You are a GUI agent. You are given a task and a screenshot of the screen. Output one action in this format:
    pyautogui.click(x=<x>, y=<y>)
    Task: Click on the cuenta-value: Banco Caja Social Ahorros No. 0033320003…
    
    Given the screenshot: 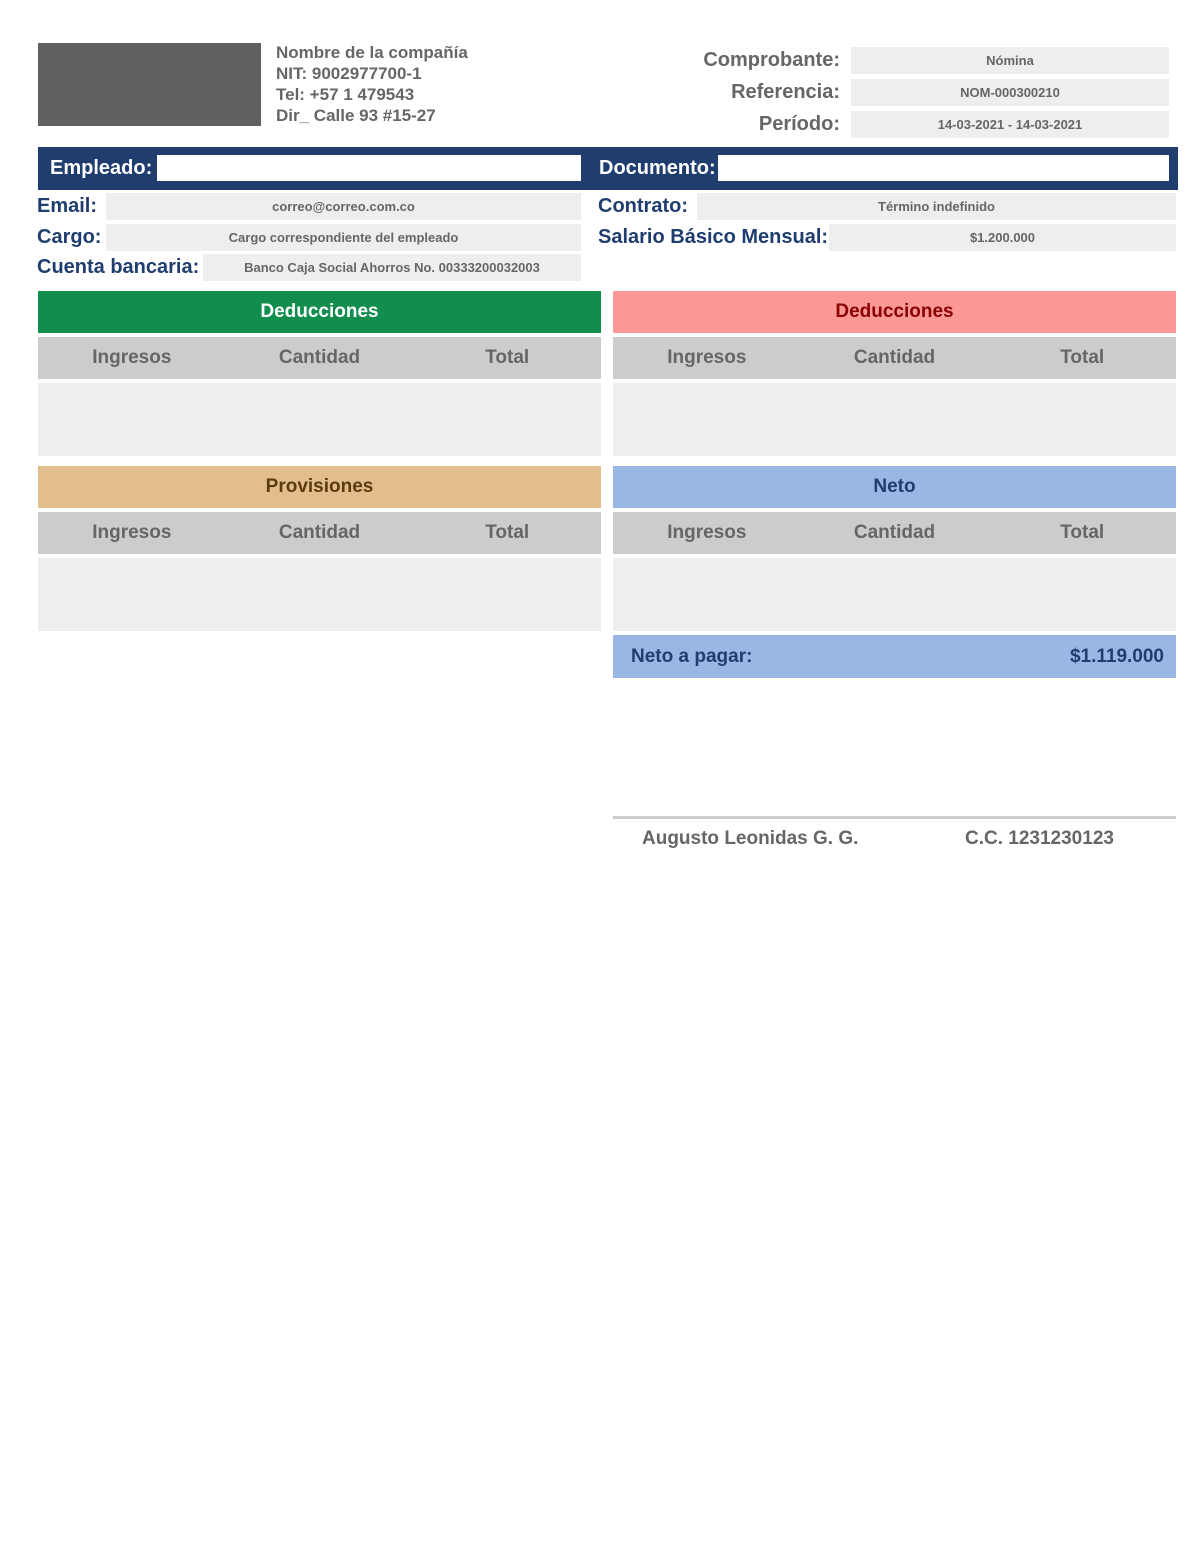 What is the action you would take?
    pyautogui.click(x=392, y=267)
    